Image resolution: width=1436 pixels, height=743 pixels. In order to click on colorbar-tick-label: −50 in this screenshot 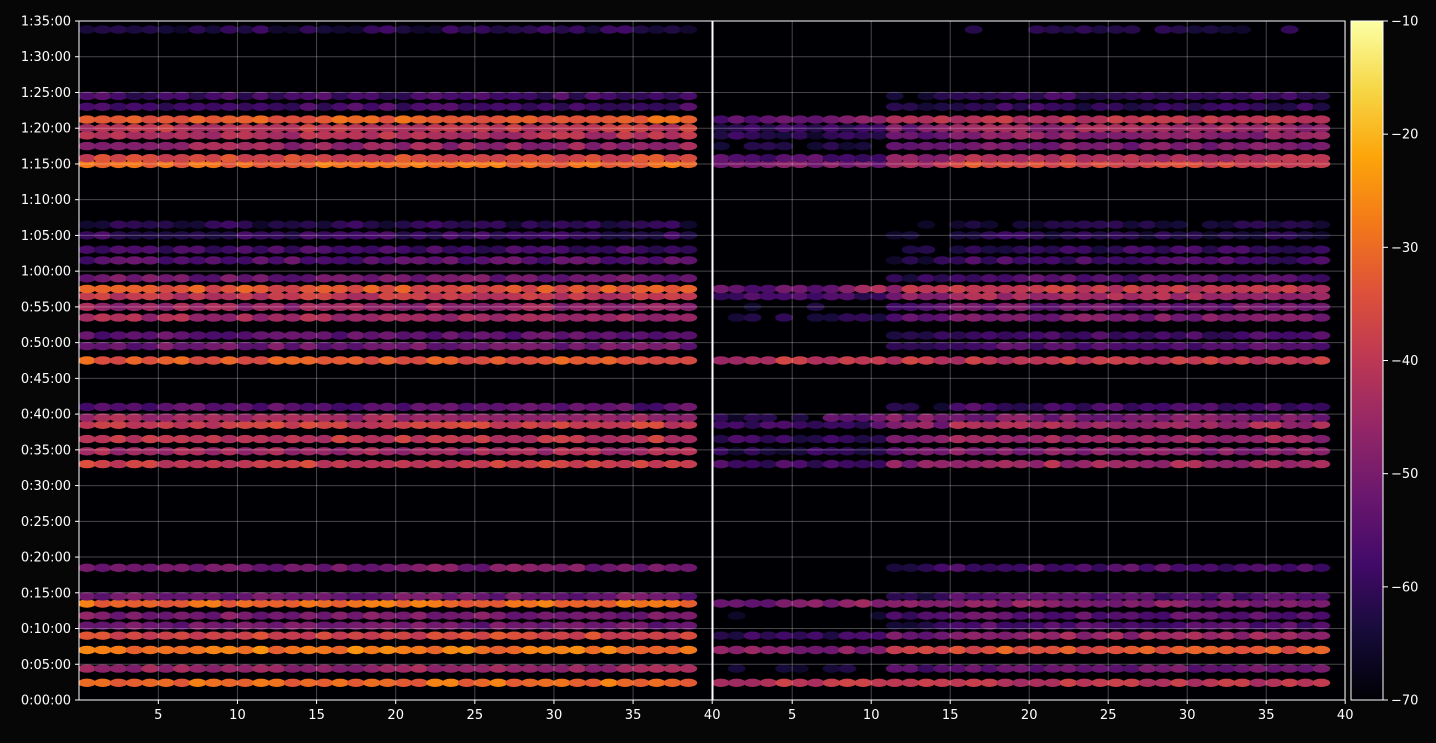, I will do `click(1404, 474)`.